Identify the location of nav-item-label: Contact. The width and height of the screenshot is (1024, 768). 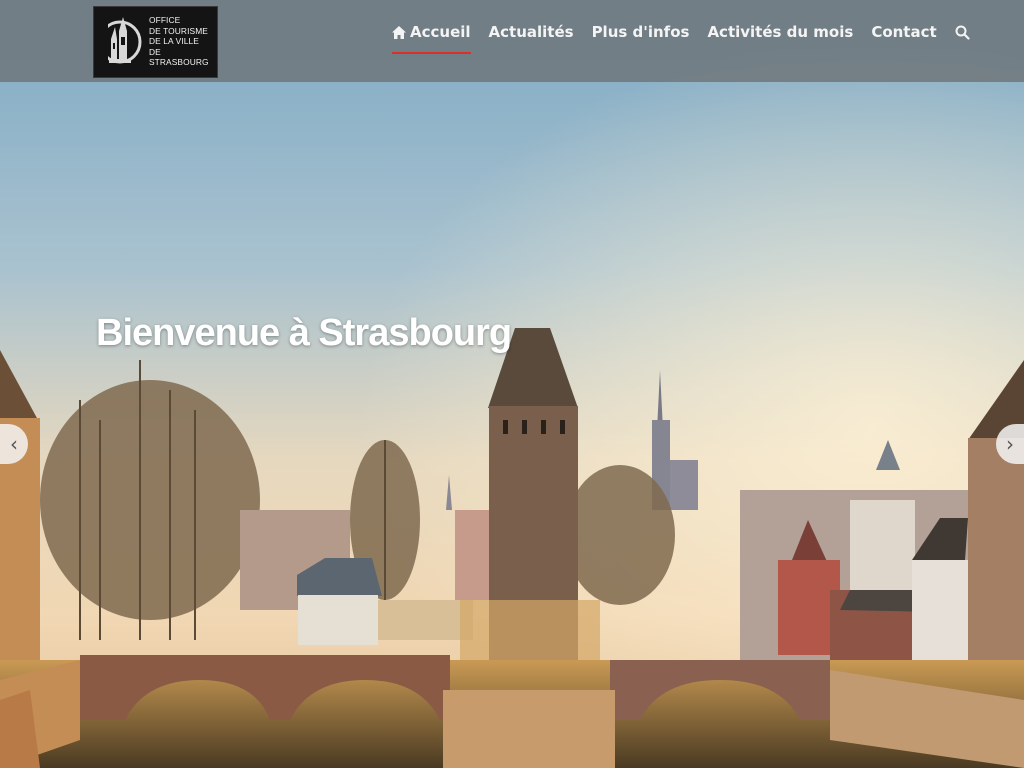
(904, 32).